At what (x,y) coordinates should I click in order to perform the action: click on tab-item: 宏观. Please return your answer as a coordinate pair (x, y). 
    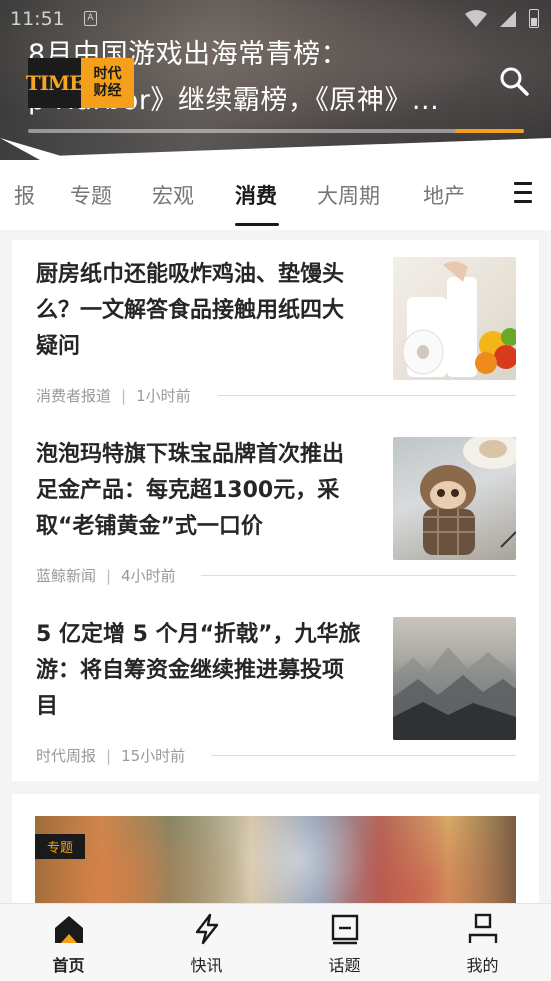
    Looking at the image, I should click on (173, 195).